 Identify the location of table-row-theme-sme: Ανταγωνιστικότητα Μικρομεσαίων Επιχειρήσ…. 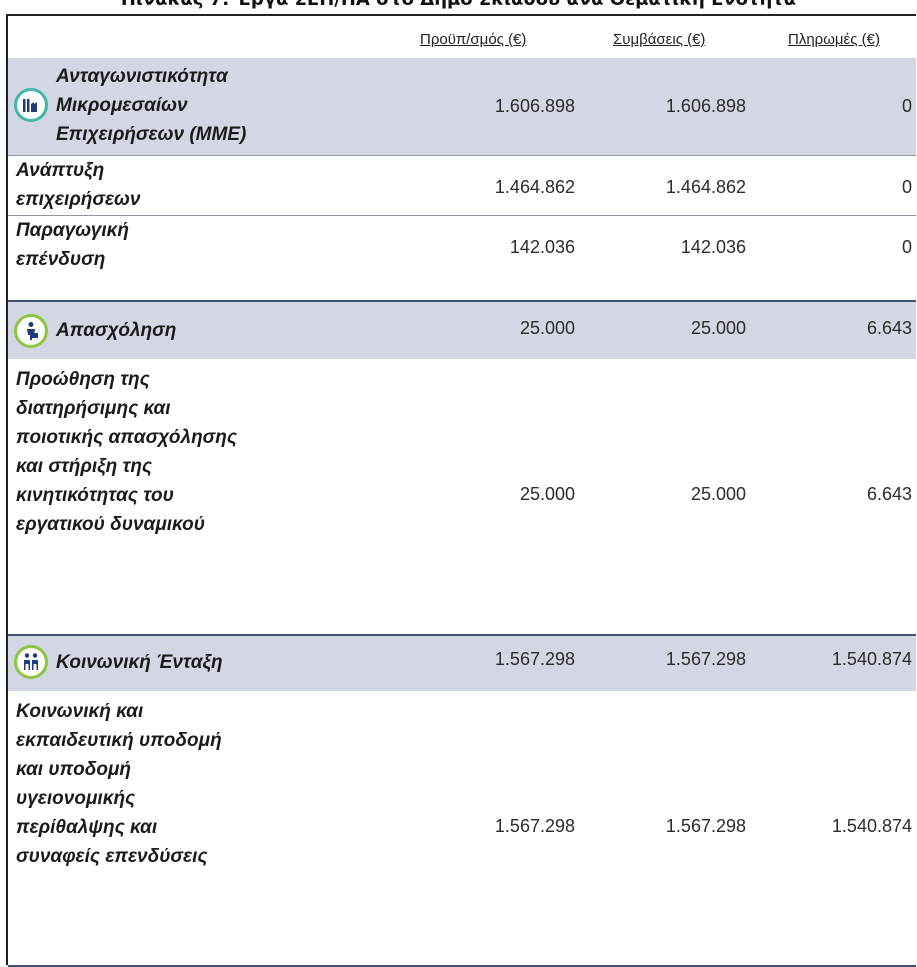
(462, 106).